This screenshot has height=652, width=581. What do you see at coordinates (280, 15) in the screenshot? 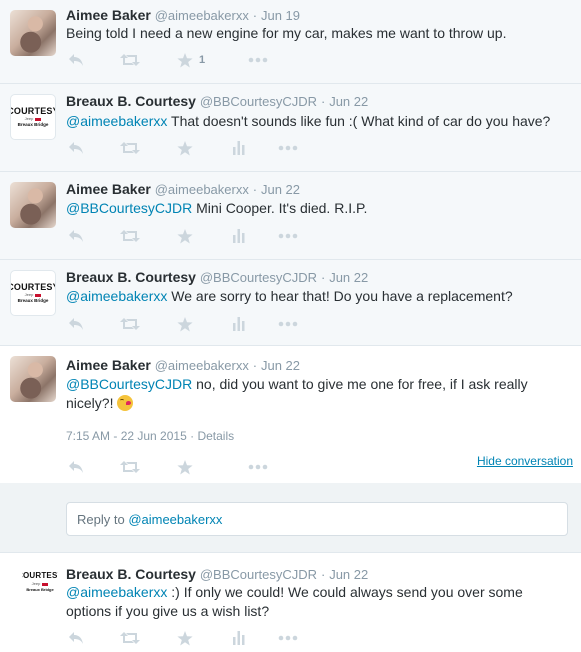
I see `tweet-date: Jun 19` at bounding box center [280, 15].